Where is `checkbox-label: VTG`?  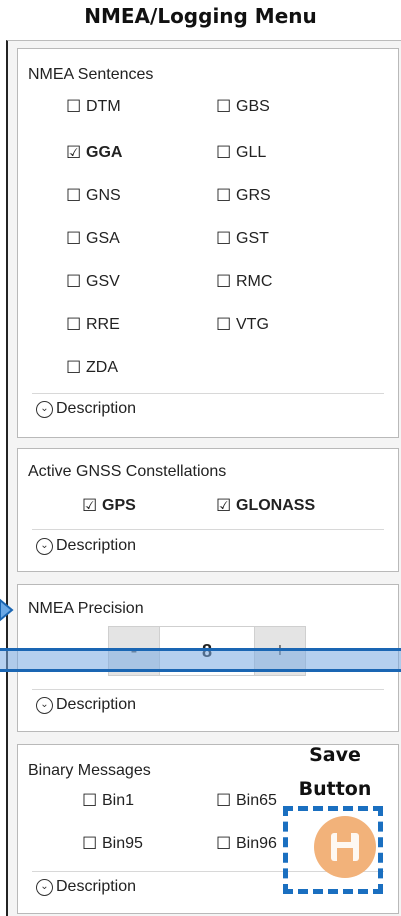
checkbox-label: VTG is located at coordinates (252, 324).